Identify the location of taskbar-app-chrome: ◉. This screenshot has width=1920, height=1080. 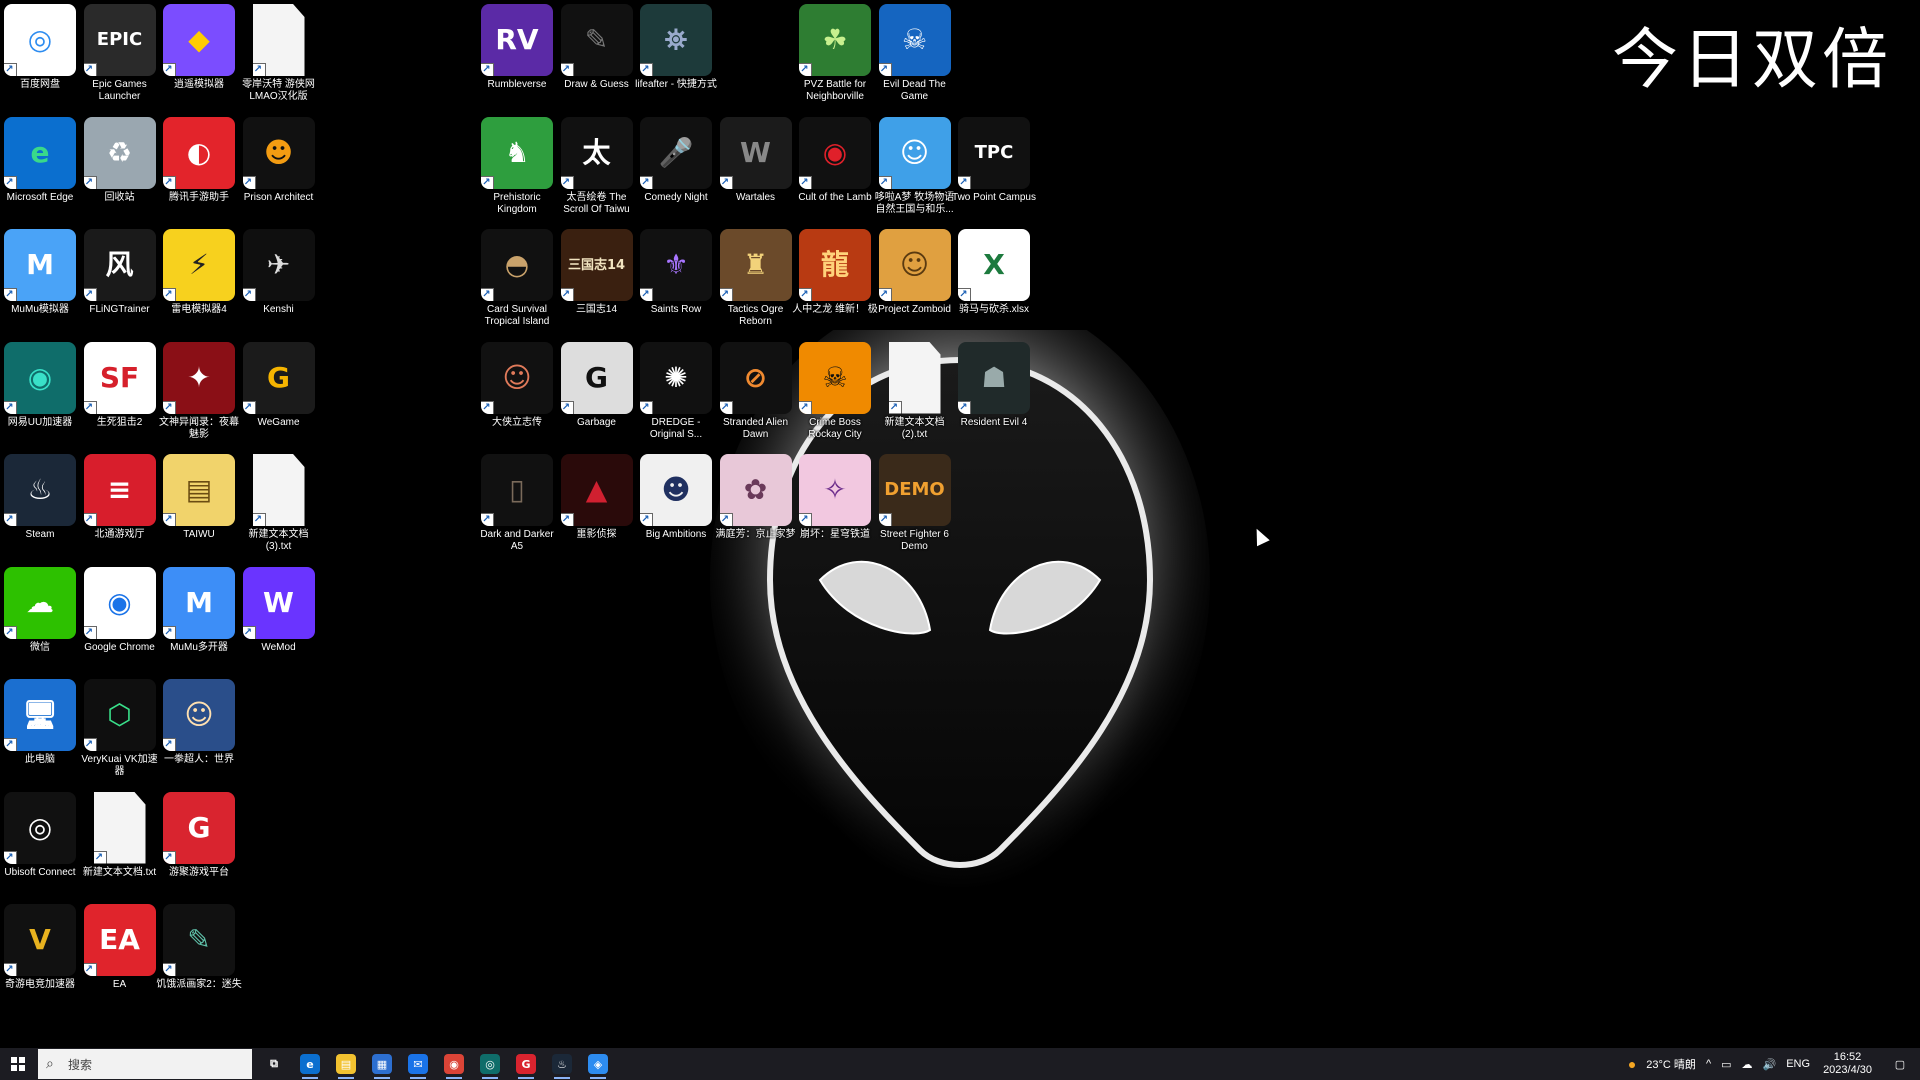
(454, 1064).